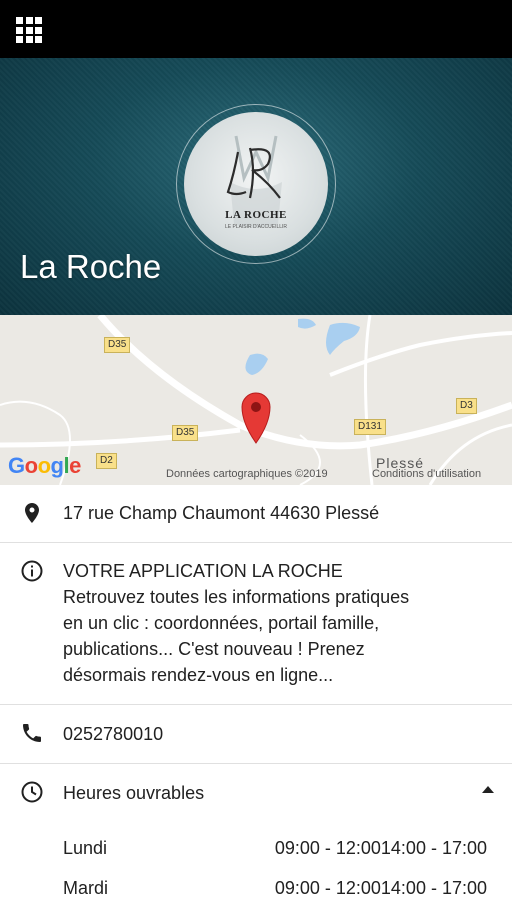 The width and height of the screenshot is (512, 900). Describe the element at coordinates (113, 734) in the screenshot. I see `phone-number: 0252780010` at that location.